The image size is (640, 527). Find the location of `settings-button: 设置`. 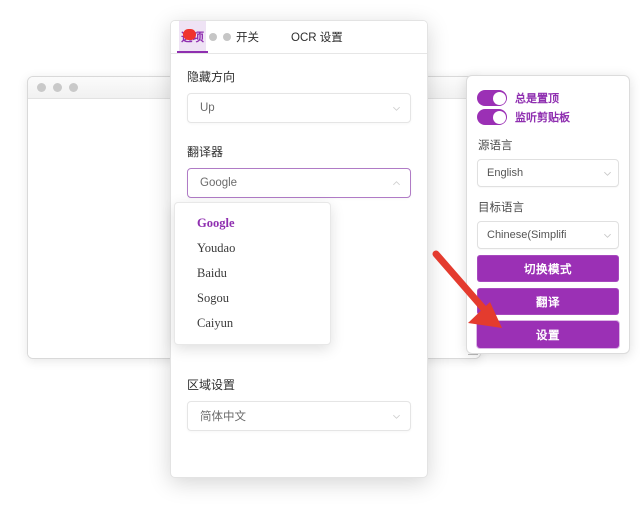

settings-button: 设置 is located at coordinates (548, 334).